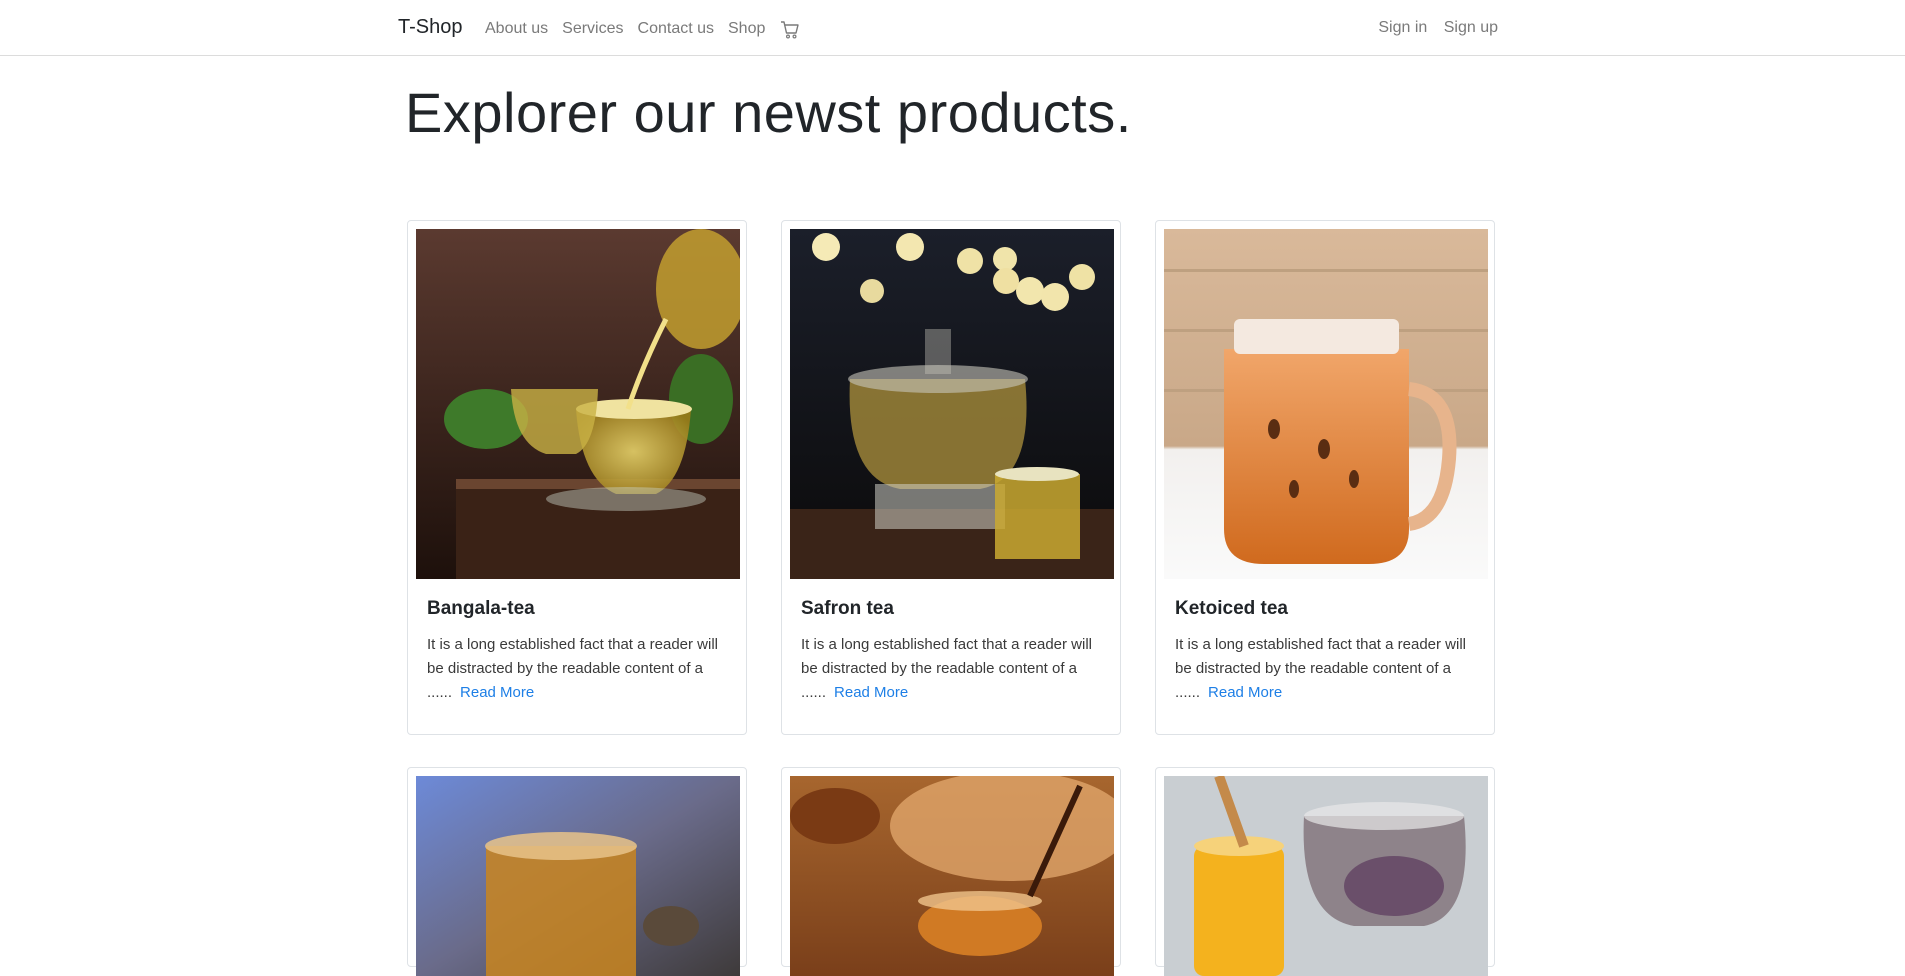  Describe the element at coordinates (1231, 608) in the screenshot. I see `product-title: Ketoiced tea` at that location.